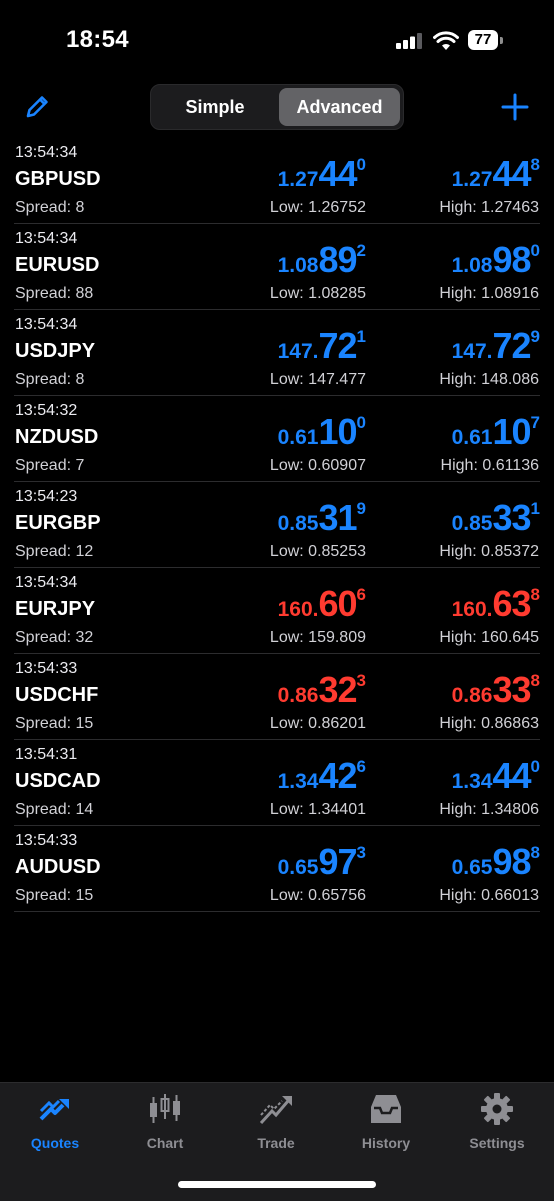  Describe the element at coordinates (50, 207) in the screenshot. I see `quote-spread: Spread: 8` at that location.